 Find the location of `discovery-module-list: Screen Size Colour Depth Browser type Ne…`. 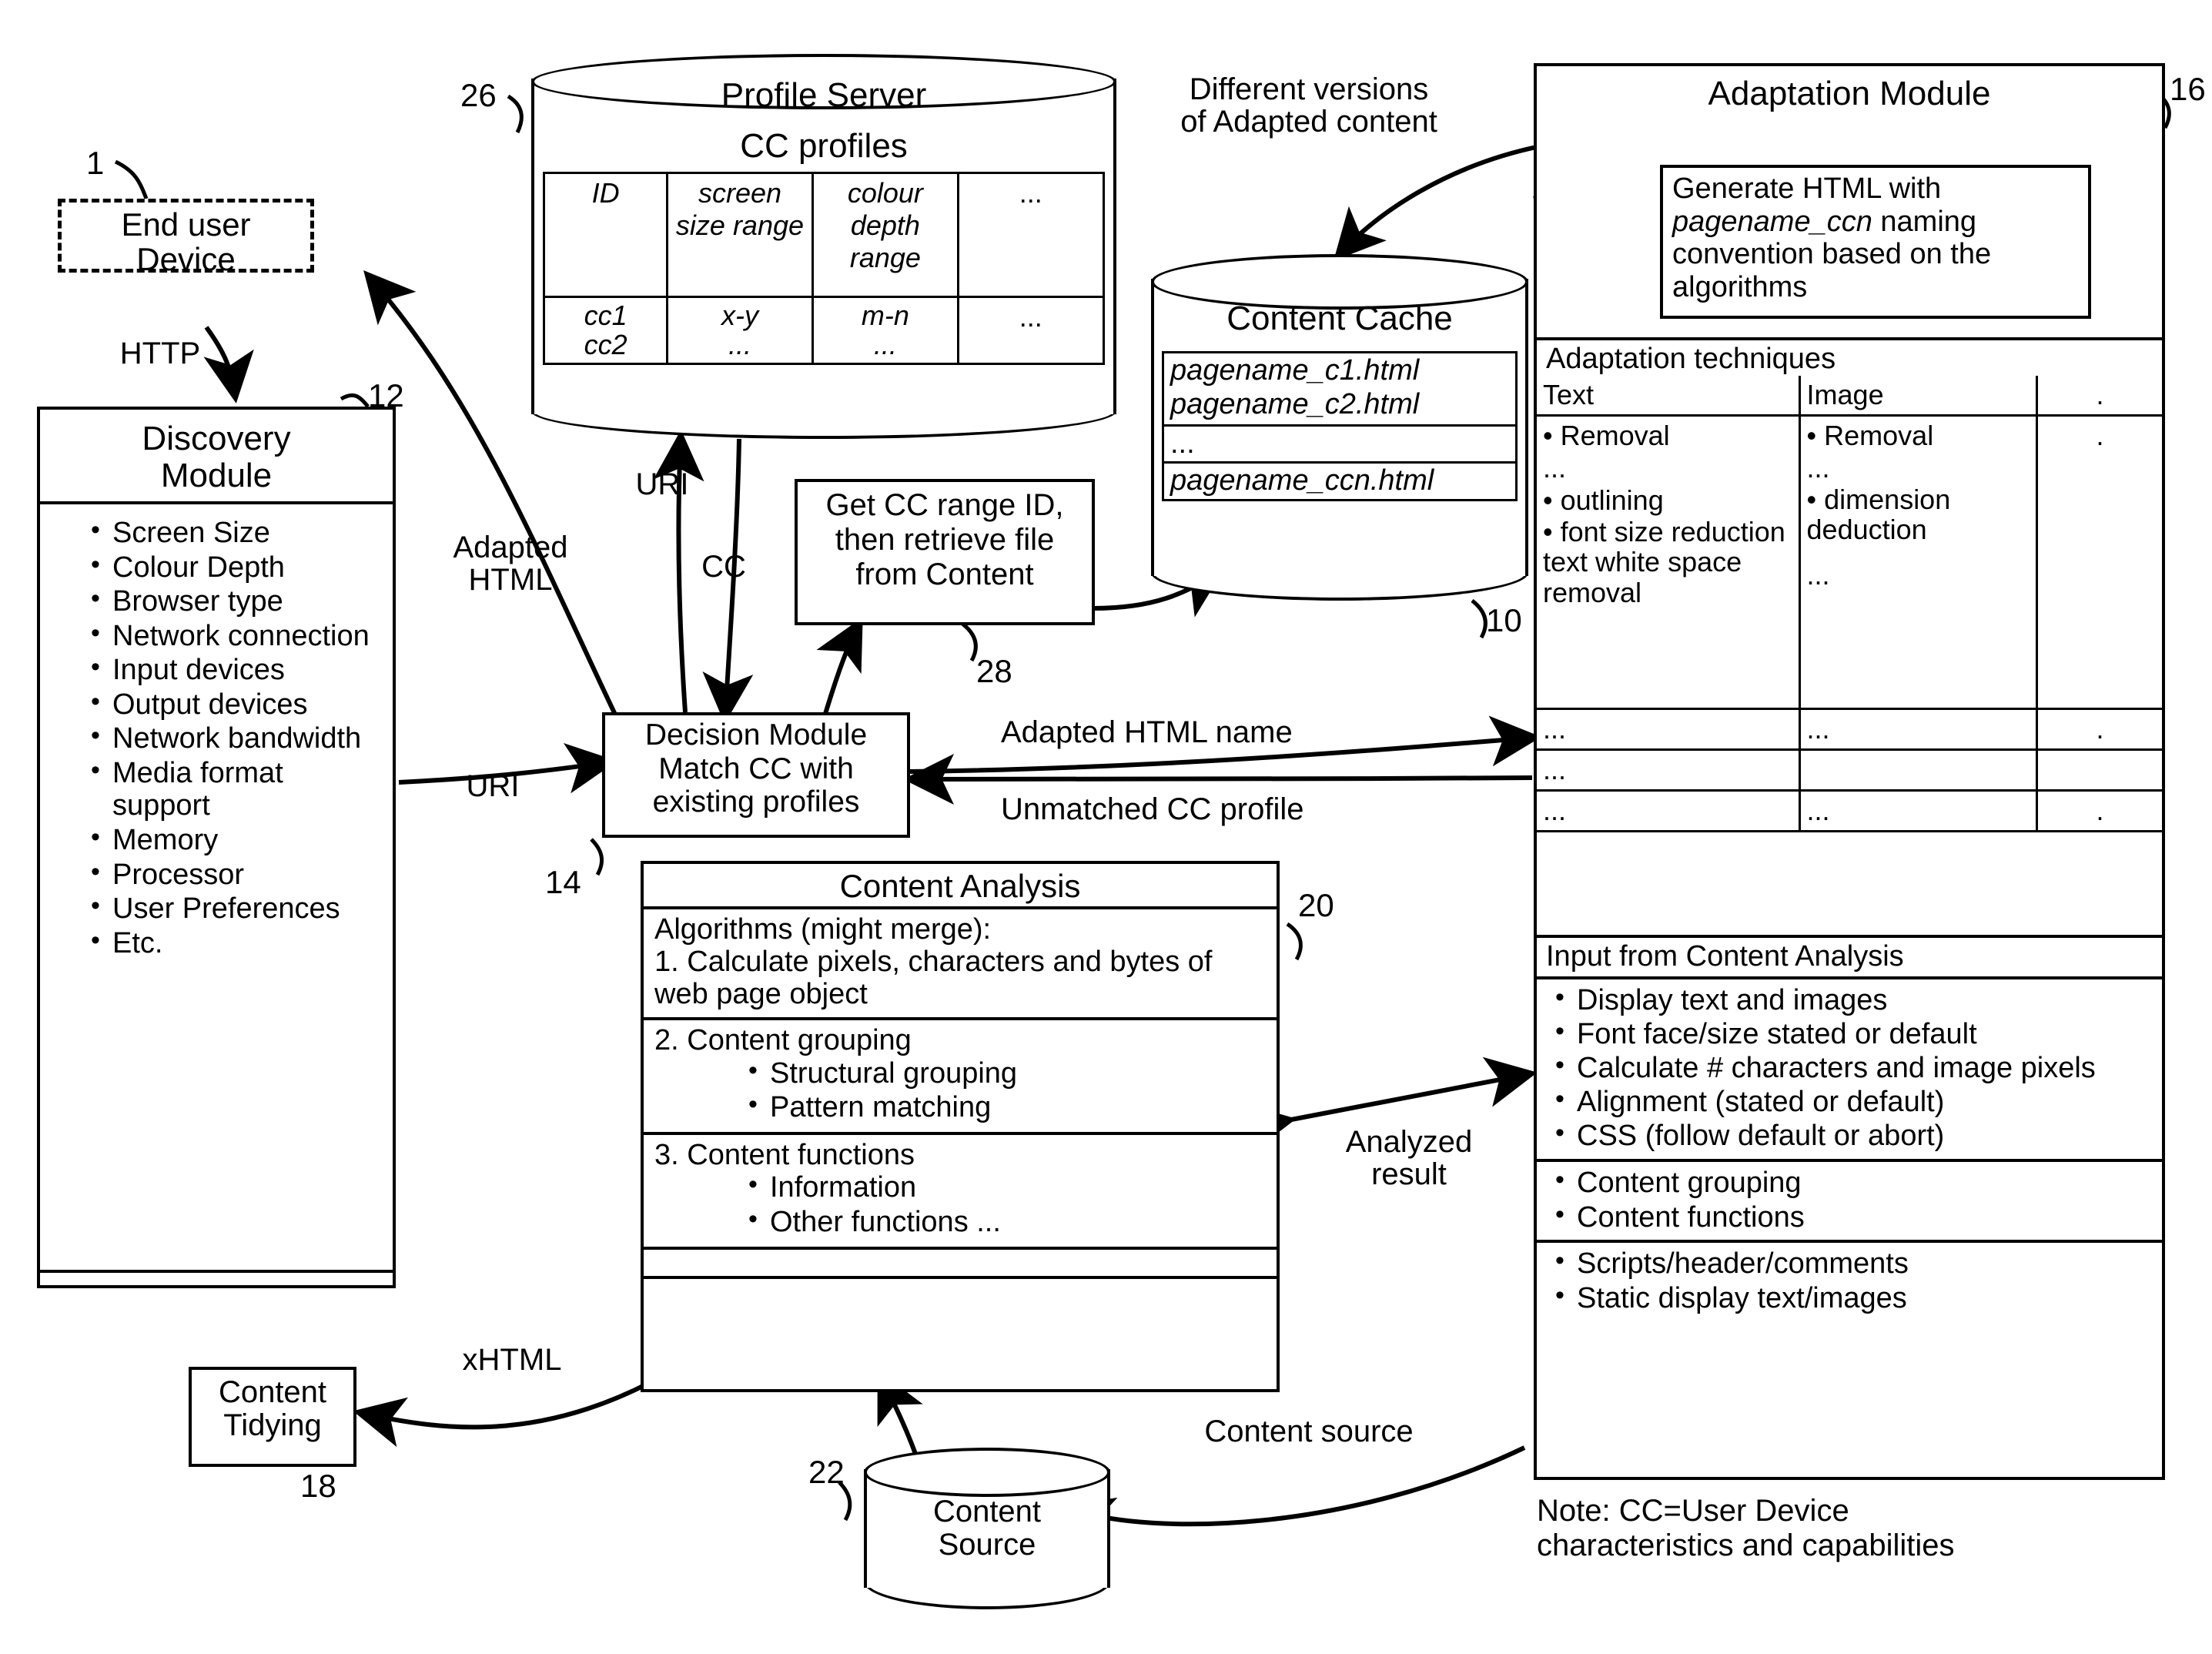

discovery-module-list: Screen Size Colour Depth Browser type Ne… is located at coordinates (216, 731).